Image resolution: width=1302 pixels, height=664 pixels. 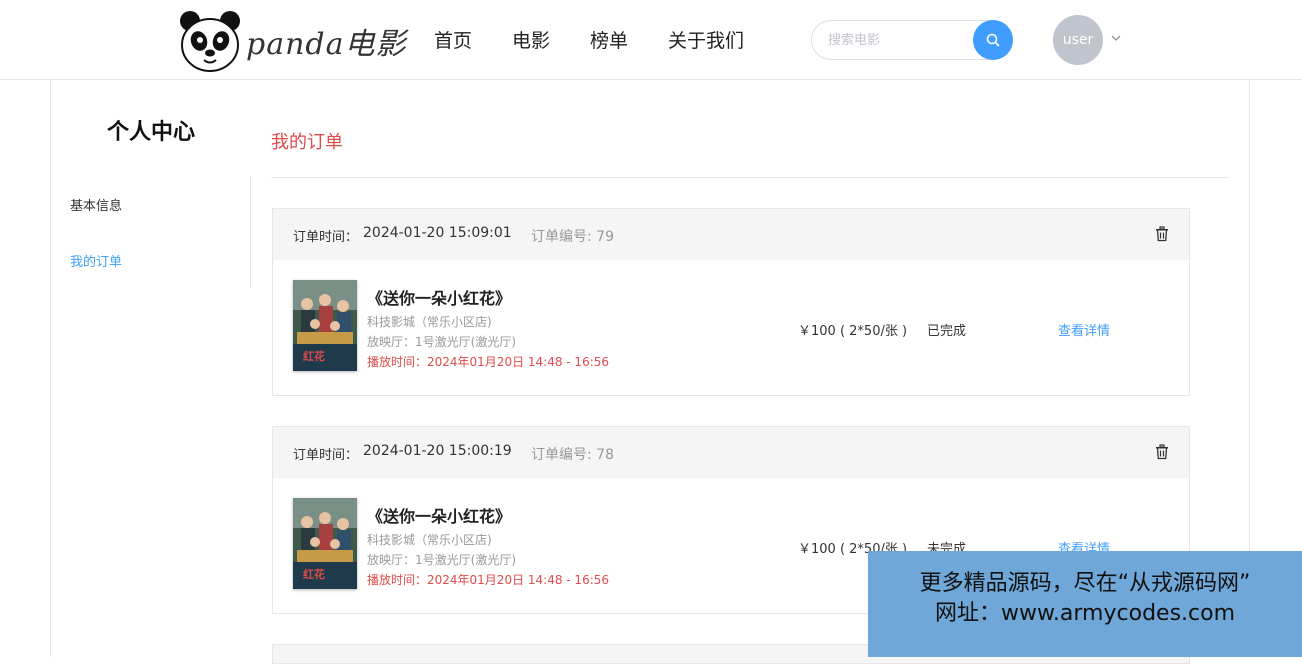 I want to click on status-badge: 已完成, so click(x=947, y=331).